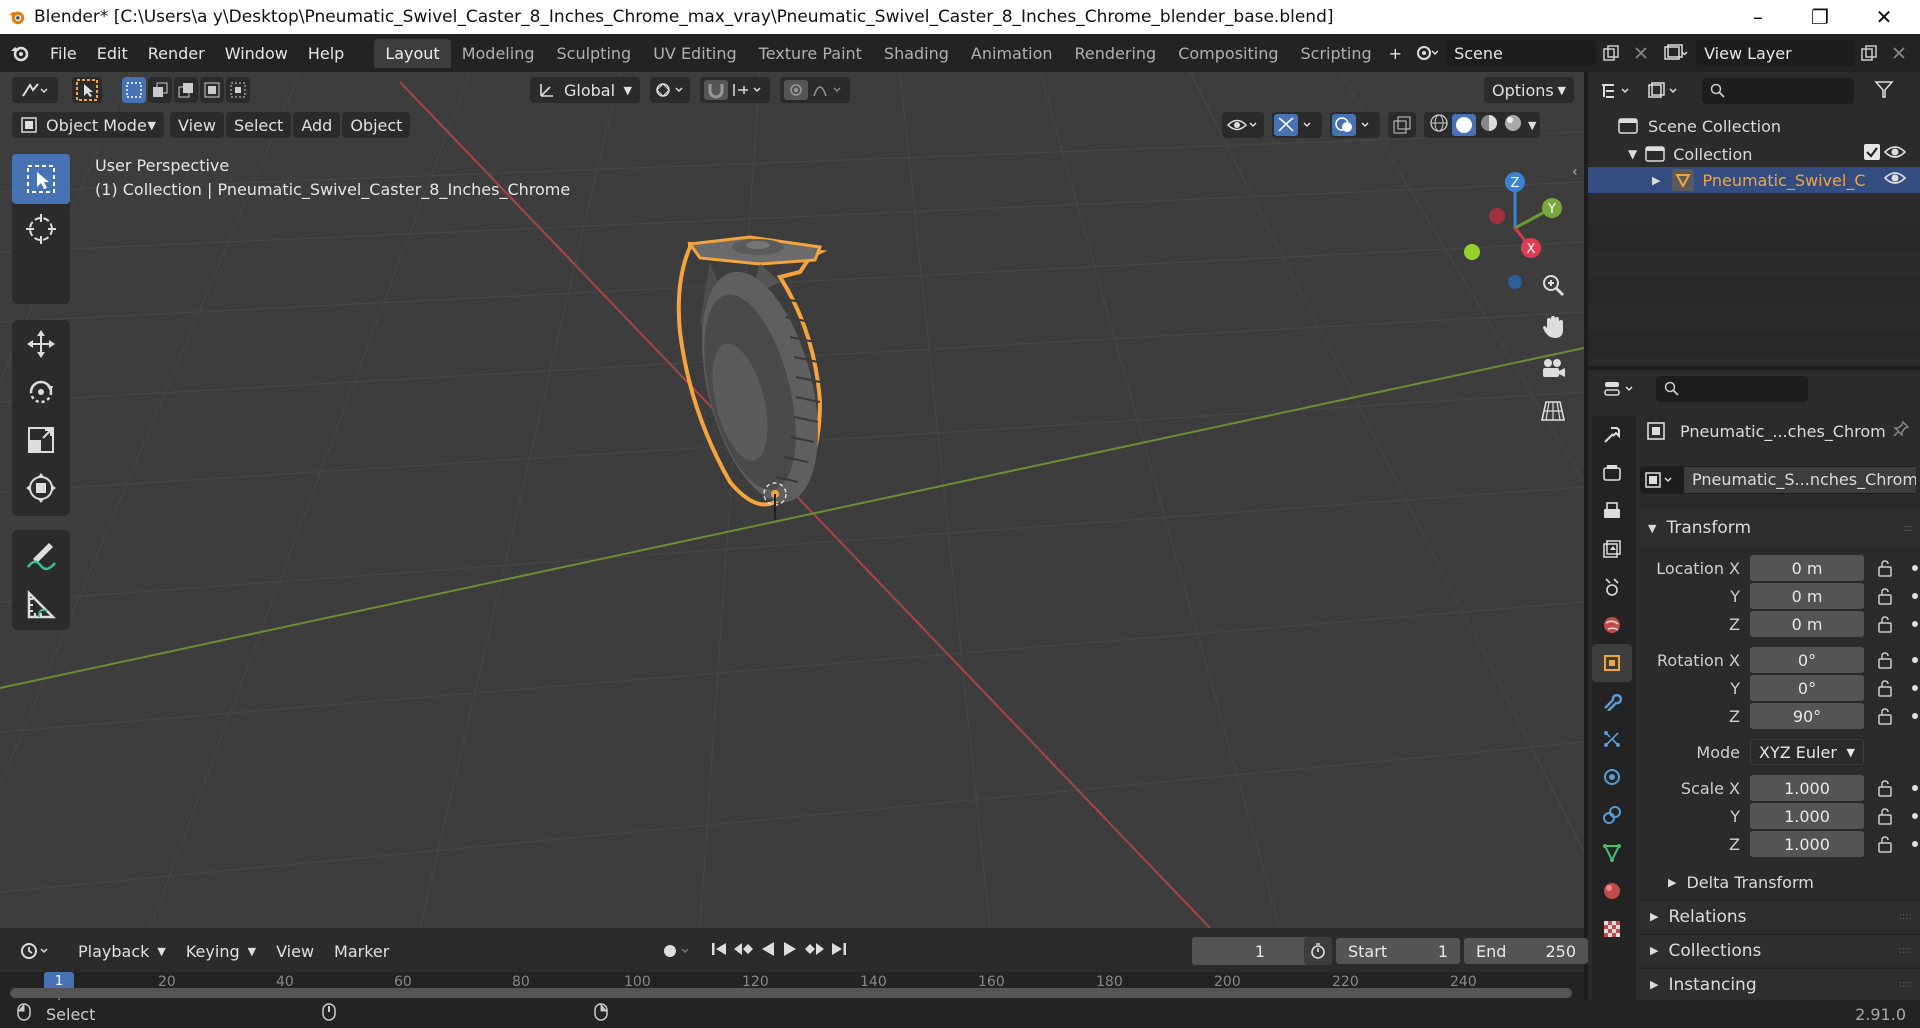 This screenshot has height=1028, width=1920. Describe the element at coordinates (719, 951) in the screenshot. I see `jump-start-icon` at that location.